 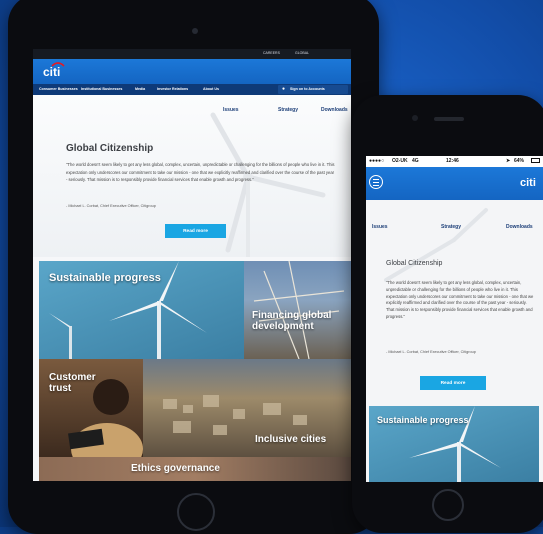 What do you see at coordinates (105, 278) in the screenshot?
I see `tile-sustainable-progress-label: Sustainable progress` at bounding box center [105, 278].